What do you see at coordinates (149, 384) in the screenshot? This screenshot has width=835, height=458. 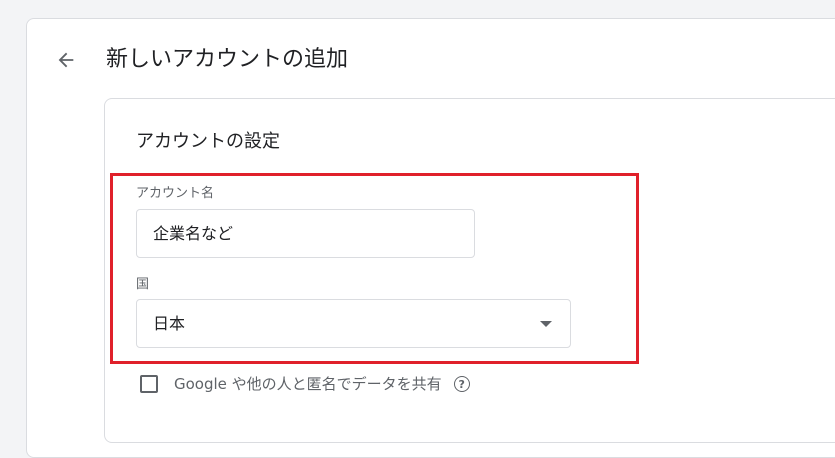 I see `share-data-checkbox` at bounding box center [149, 384].